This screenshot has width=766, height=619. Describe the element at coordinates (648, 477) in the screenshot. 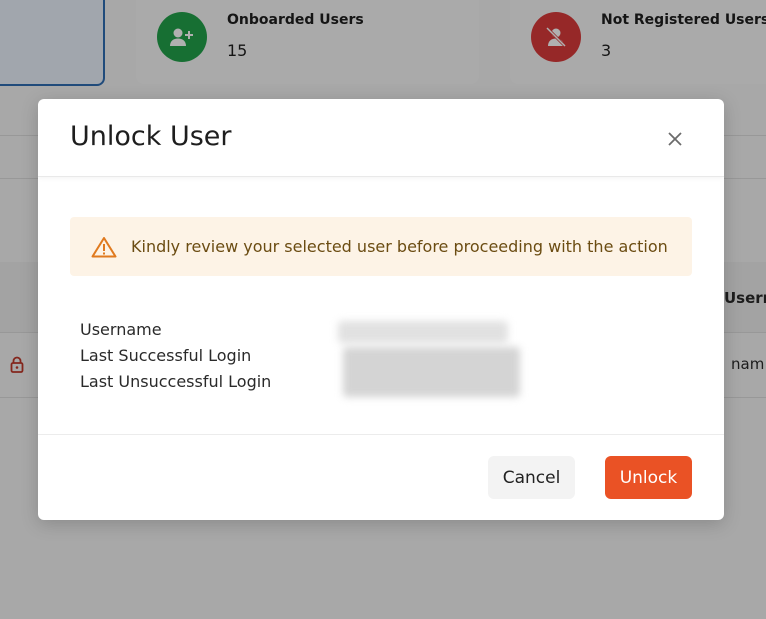

I see `unlock-button: Unlock` at that location.